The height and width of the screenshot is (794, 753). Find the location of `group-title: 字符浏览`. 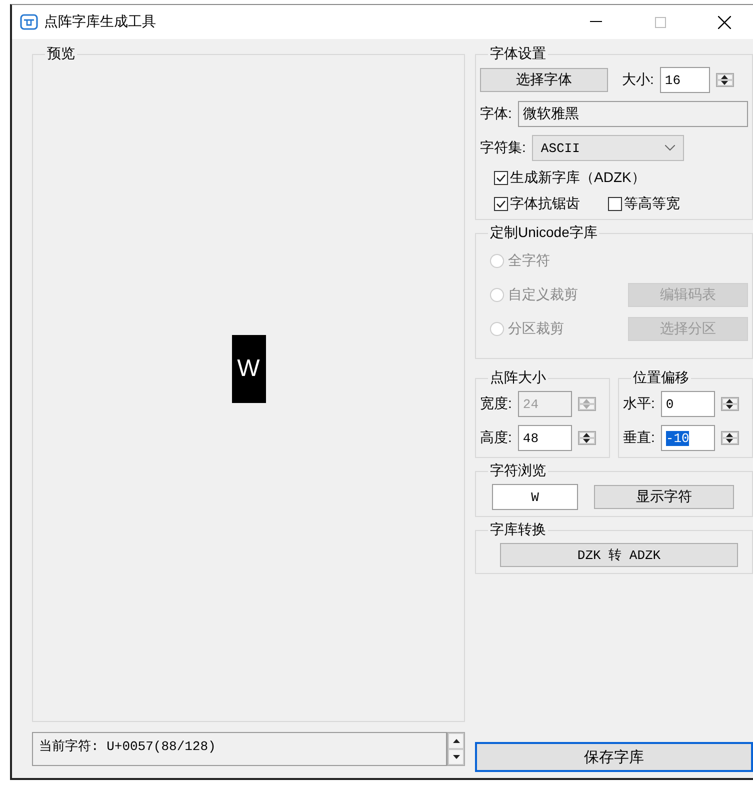

group-title: 字符浏览 is located at coordinates (518, 471).